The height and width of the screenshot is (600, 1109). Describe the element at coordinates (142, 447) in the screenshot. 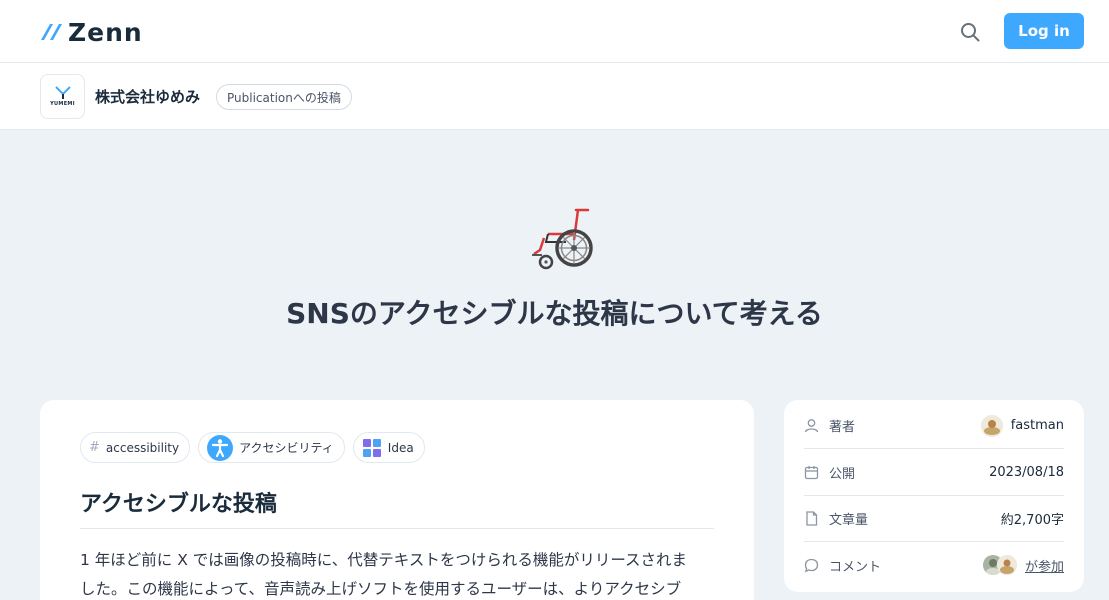

I see `tag-label: accessibility` at that location.